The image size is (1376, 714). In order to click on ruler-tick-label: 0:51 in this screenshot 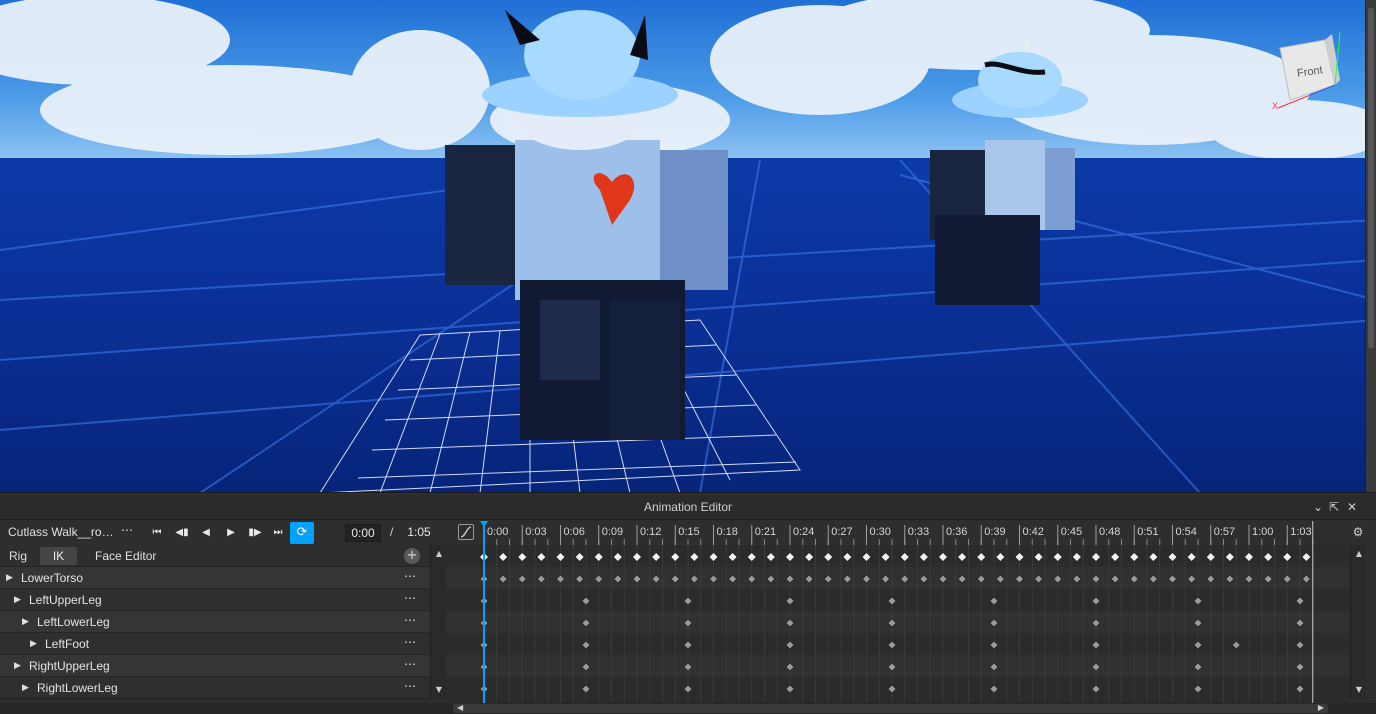, I will do `click(1147, 532)`.